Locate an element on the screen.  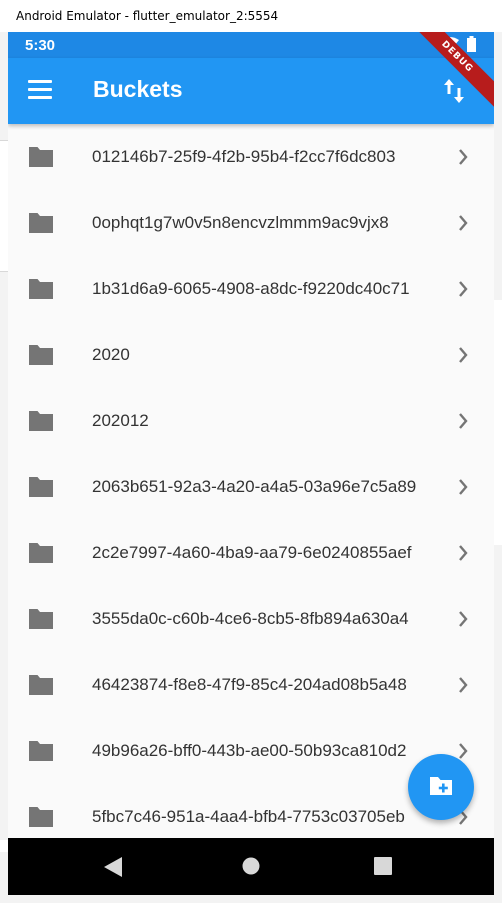
bucket-name: 1b31d6a9-6065-4908-a8dc-f9220dc40c71 is located at coordinates (251, 288).